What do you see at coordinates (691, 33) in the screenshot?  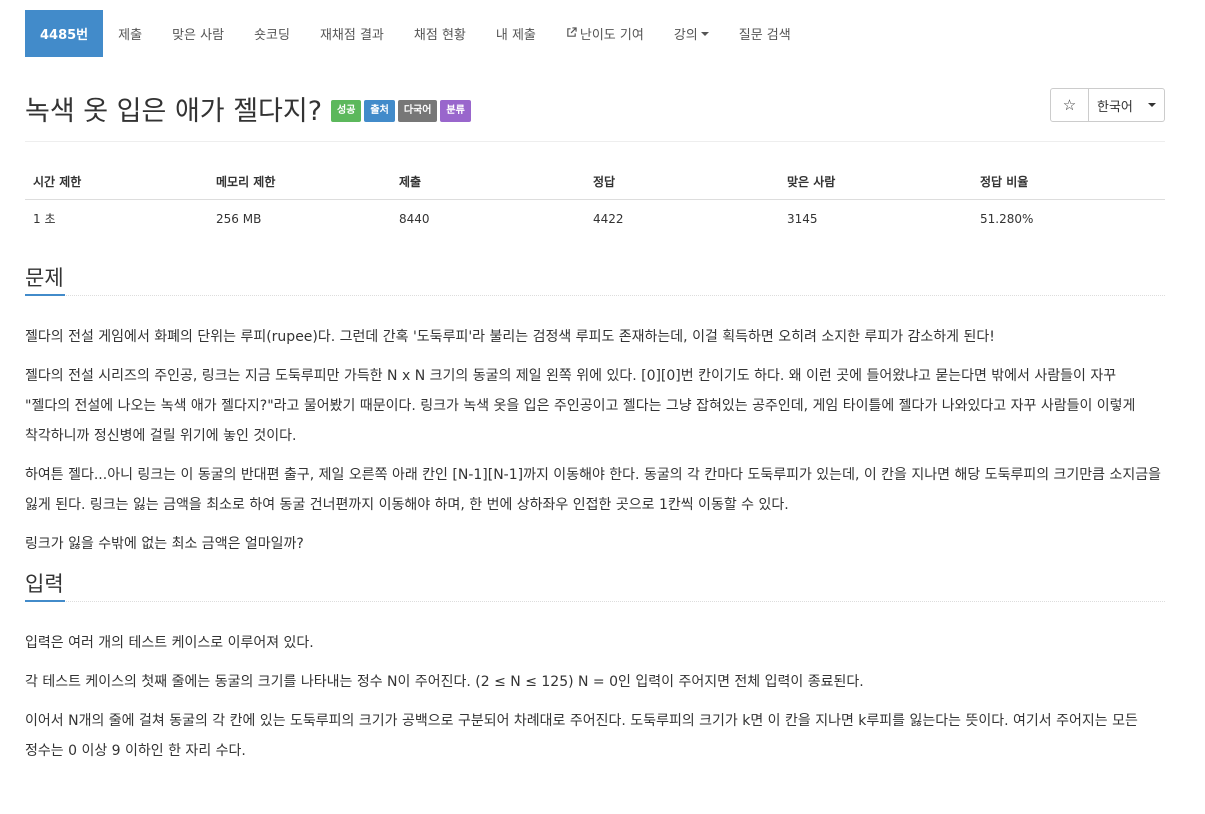 I see `nav-lectures-dropdown: 강의` at bounding box center [691, 33].